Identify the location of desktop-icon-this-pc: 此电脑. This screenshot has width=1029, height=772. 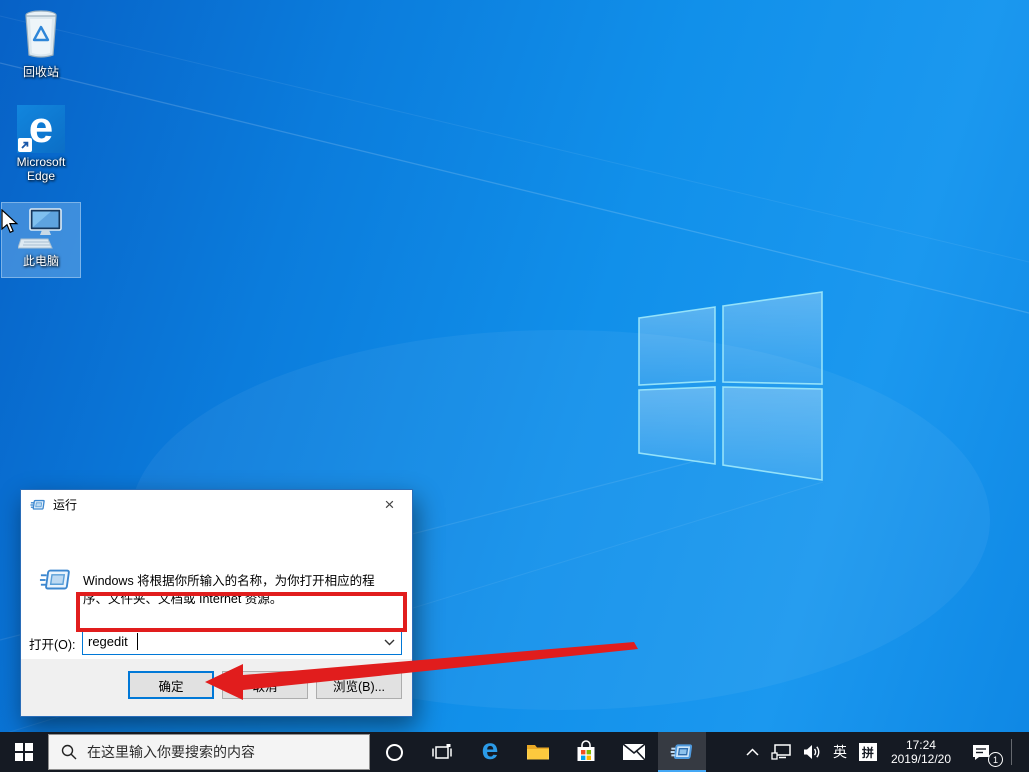
(41, 240).